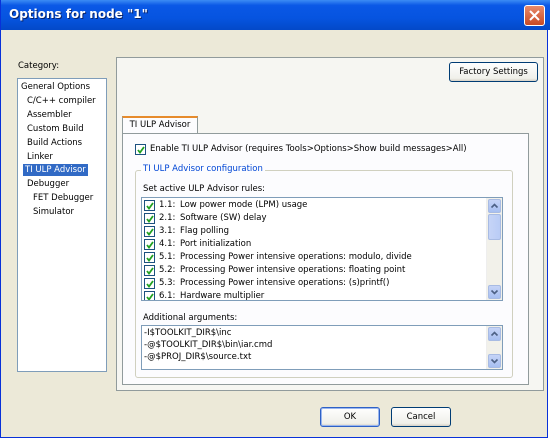 The width and height of the screenshot is (550, 440). Describe the element at coordinates (63, 198) in the screenshot. I see `category-item-fet-debugger: FET Debugger` at that location.